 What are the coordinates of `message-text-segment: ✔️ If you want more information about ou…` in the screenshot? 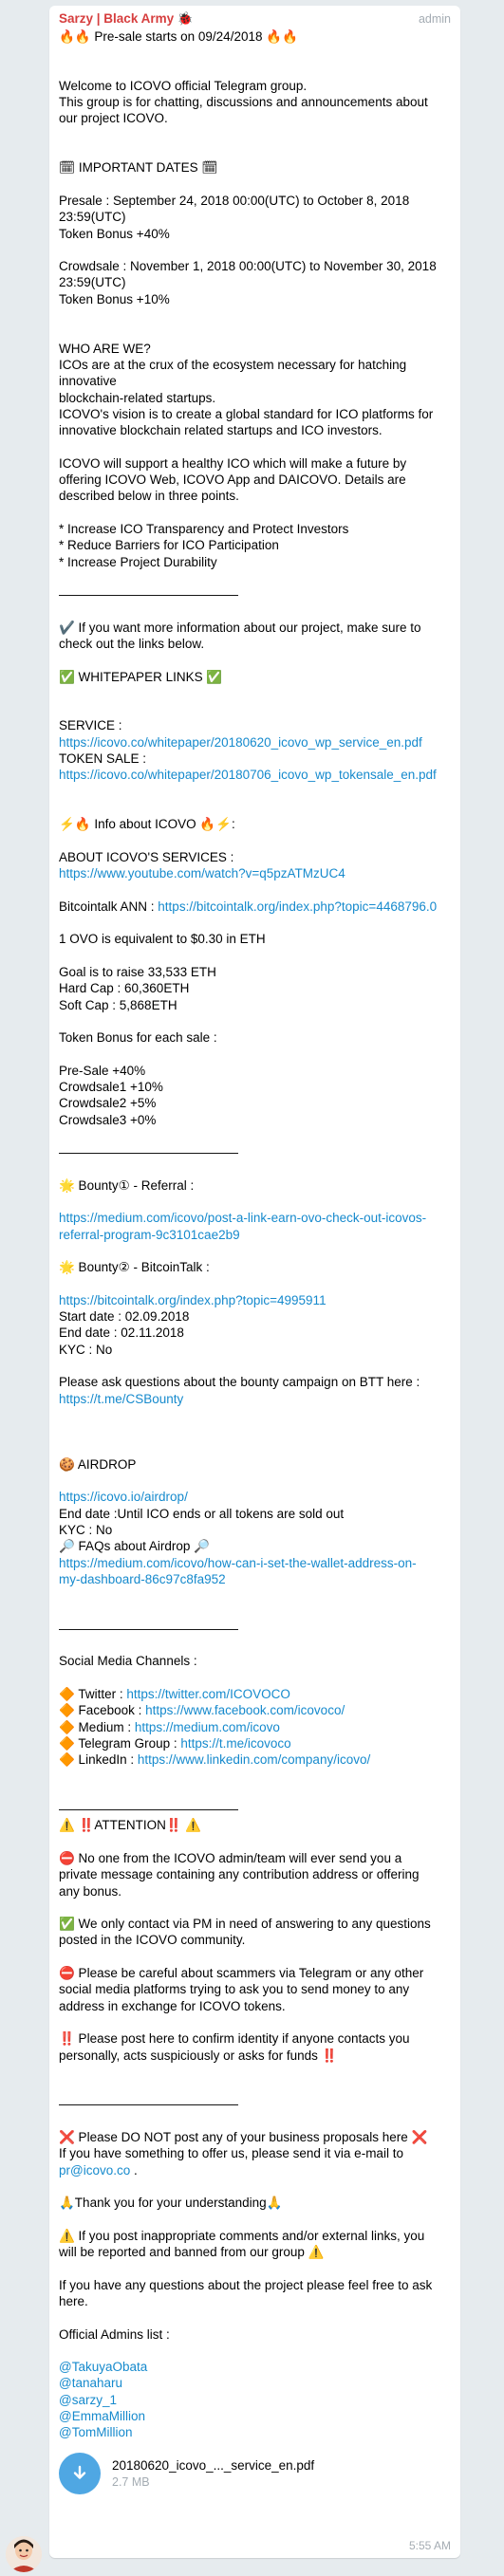 It's located at (240, 627).